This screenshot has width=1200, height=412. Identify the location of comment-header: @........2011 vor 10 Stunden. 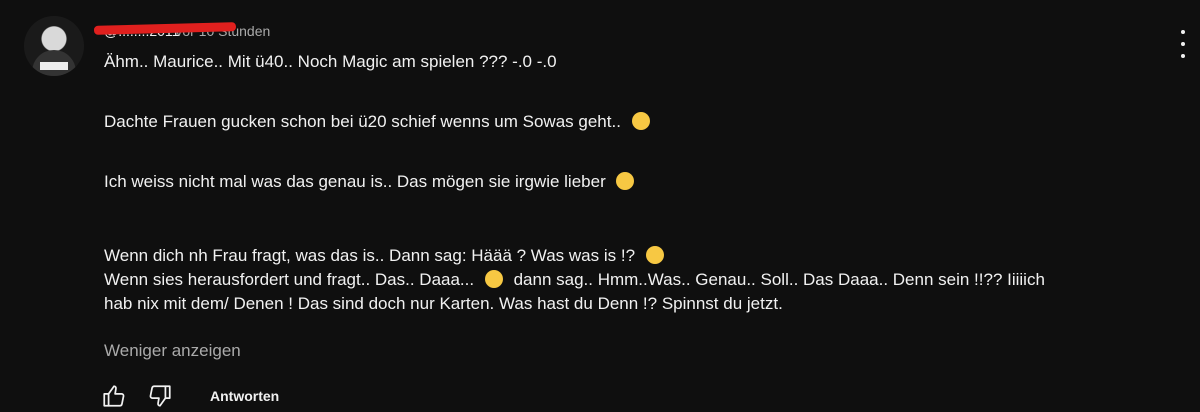
(181, 31).